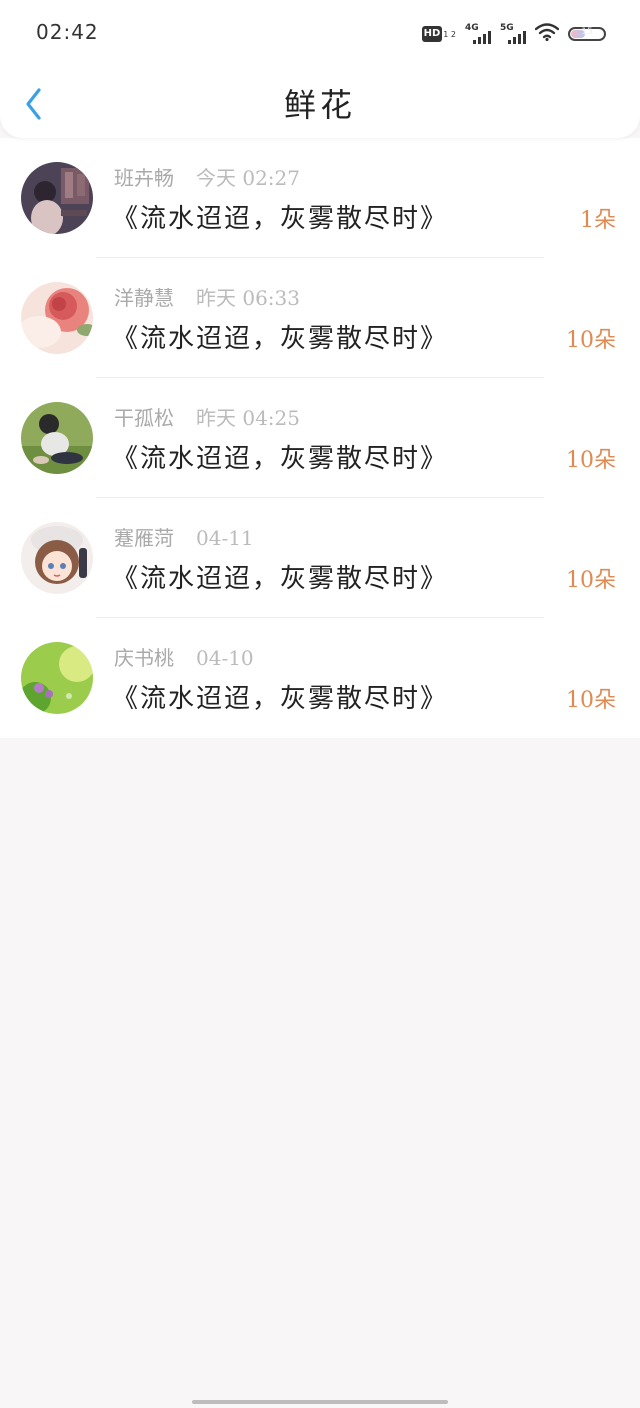 The width and height of the screenshot is (640, 1408). I want to click on status-time: 02:42, so click(67, 32).